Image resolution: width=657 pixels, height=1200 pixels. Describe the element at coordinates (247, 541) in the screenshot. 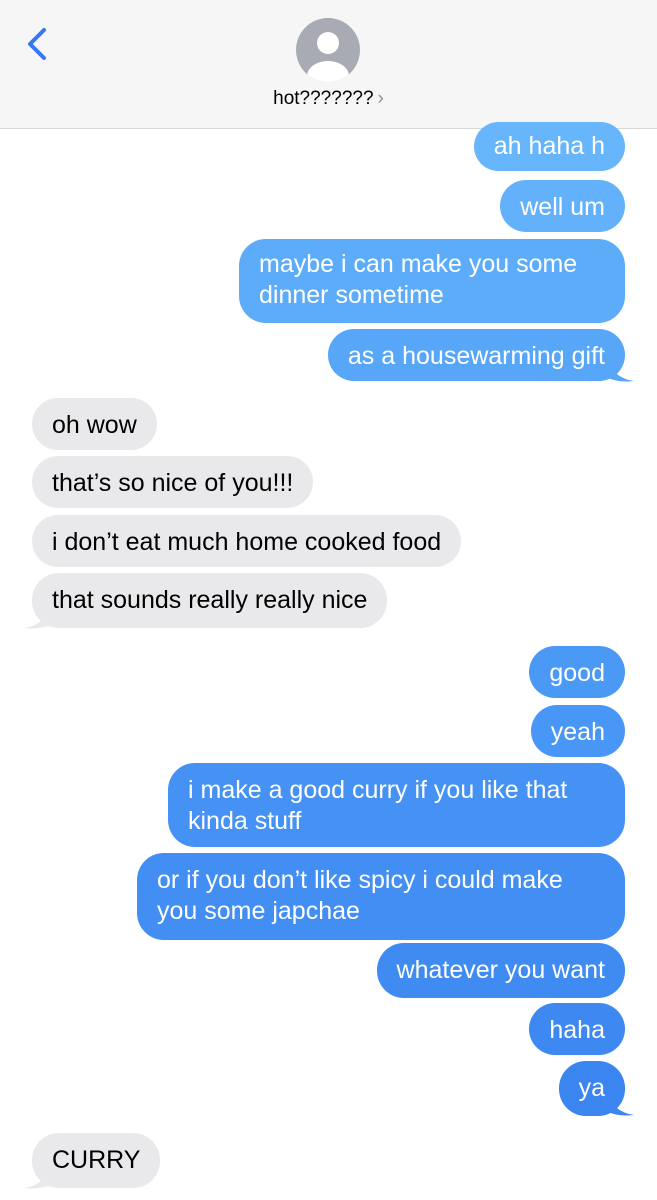

I see `message-bubble-received: i don’t eat much home cooked food` at that location.